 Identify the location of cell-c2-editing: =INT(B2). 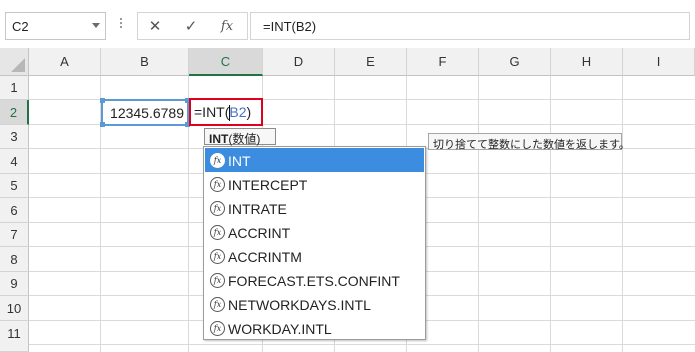
(226, 112).